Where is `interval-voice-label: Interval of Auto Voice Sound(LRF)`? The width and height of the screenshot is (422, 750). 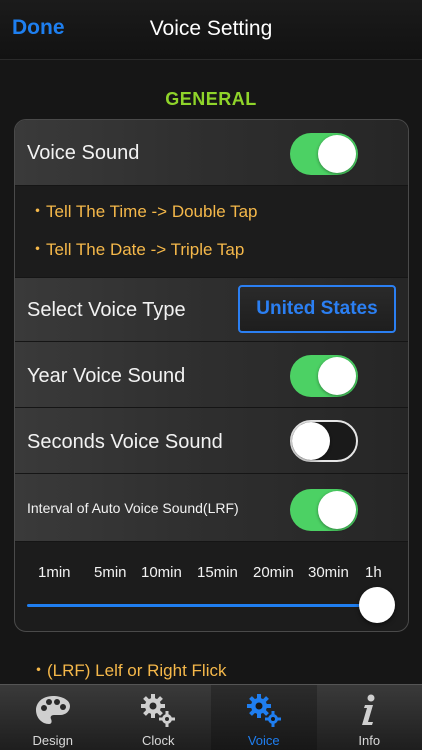
interval-voice-label: Interval of Auto Voice Sound(LRF) is located at coordinates (133, 508).